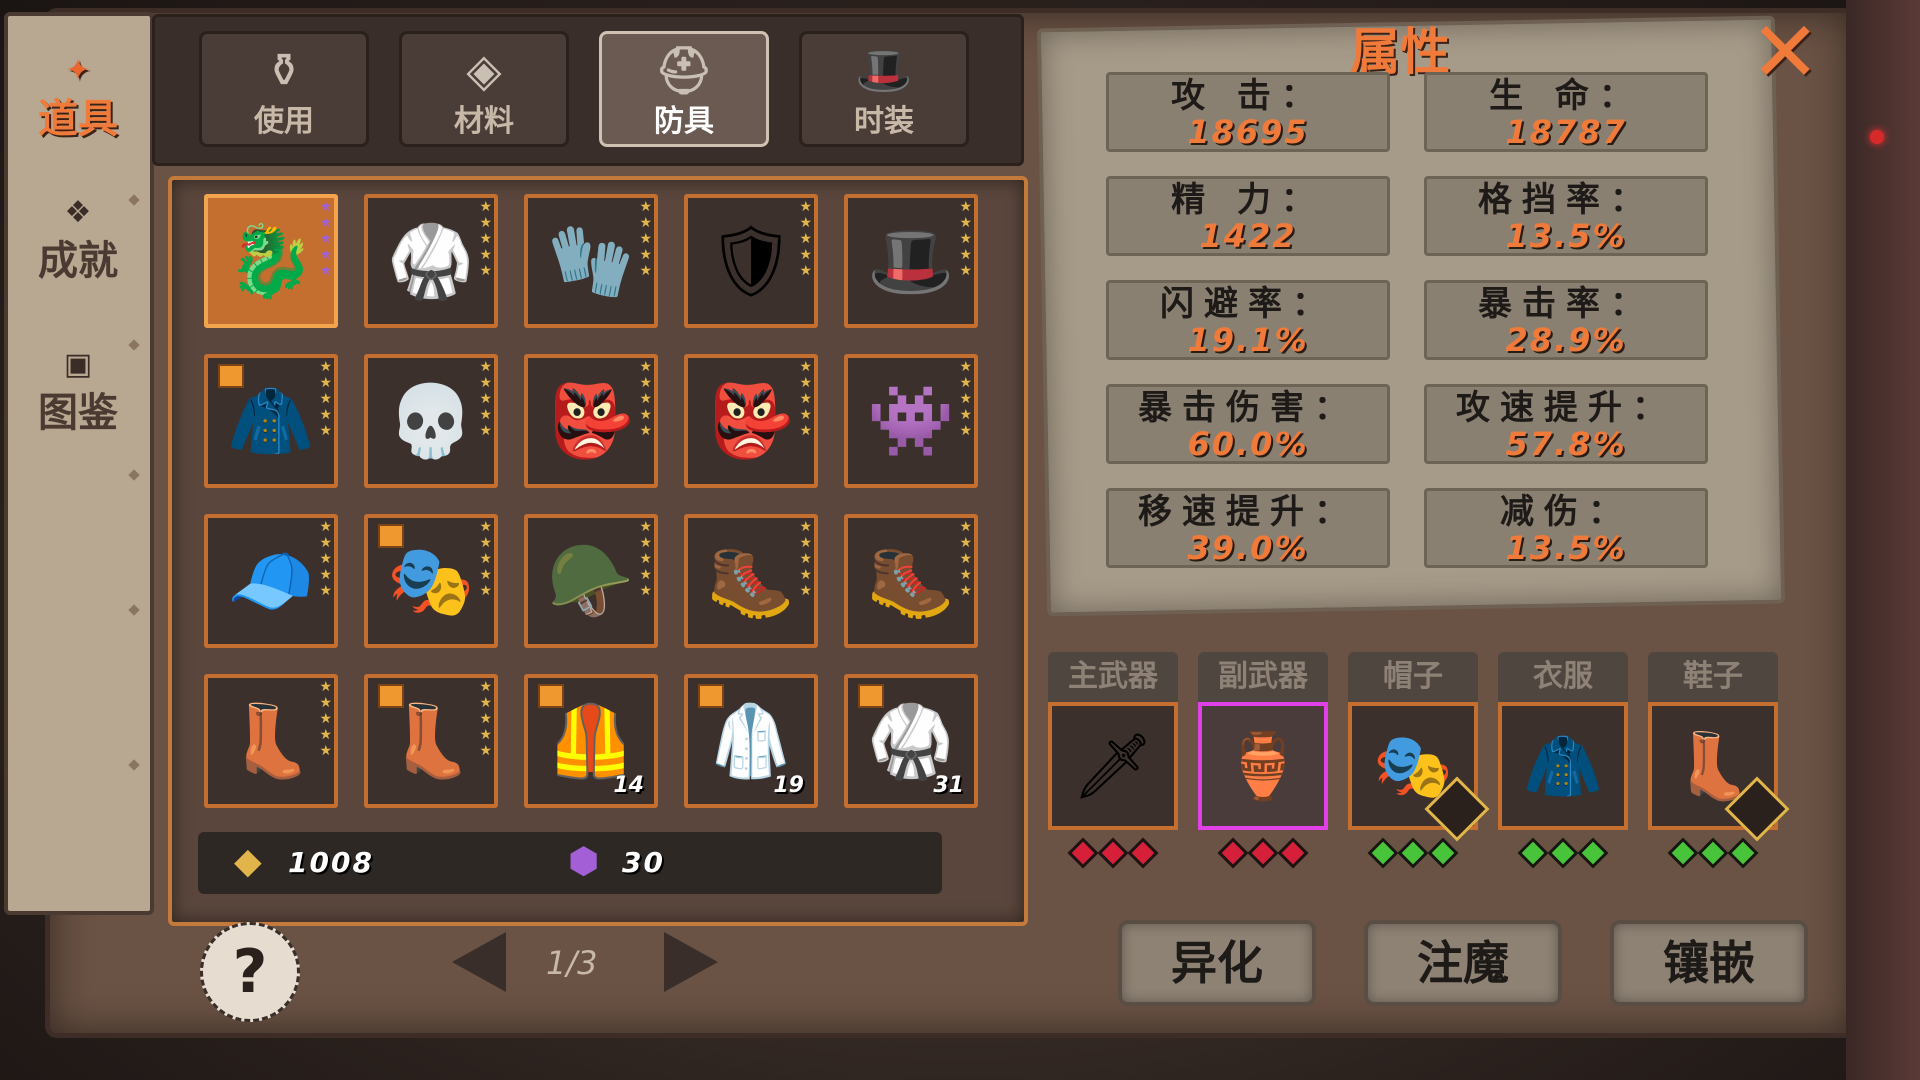  I want to click on tab-use: ⚱ 使用, so click(284, 89).